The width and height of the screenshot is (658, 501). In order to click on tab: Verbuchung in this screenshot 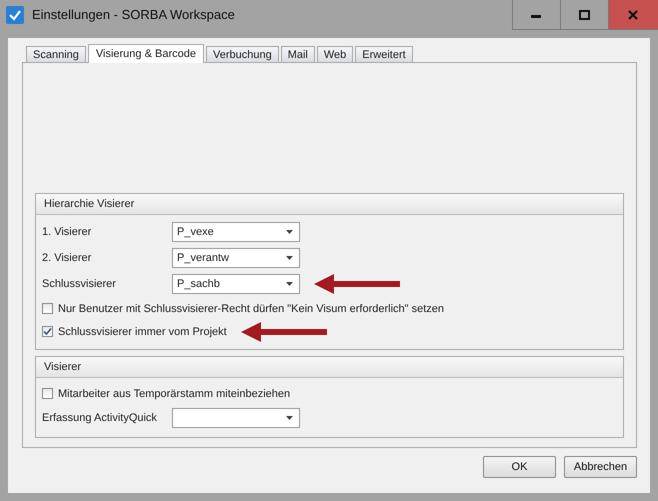, I will do `click(242, 54)`.